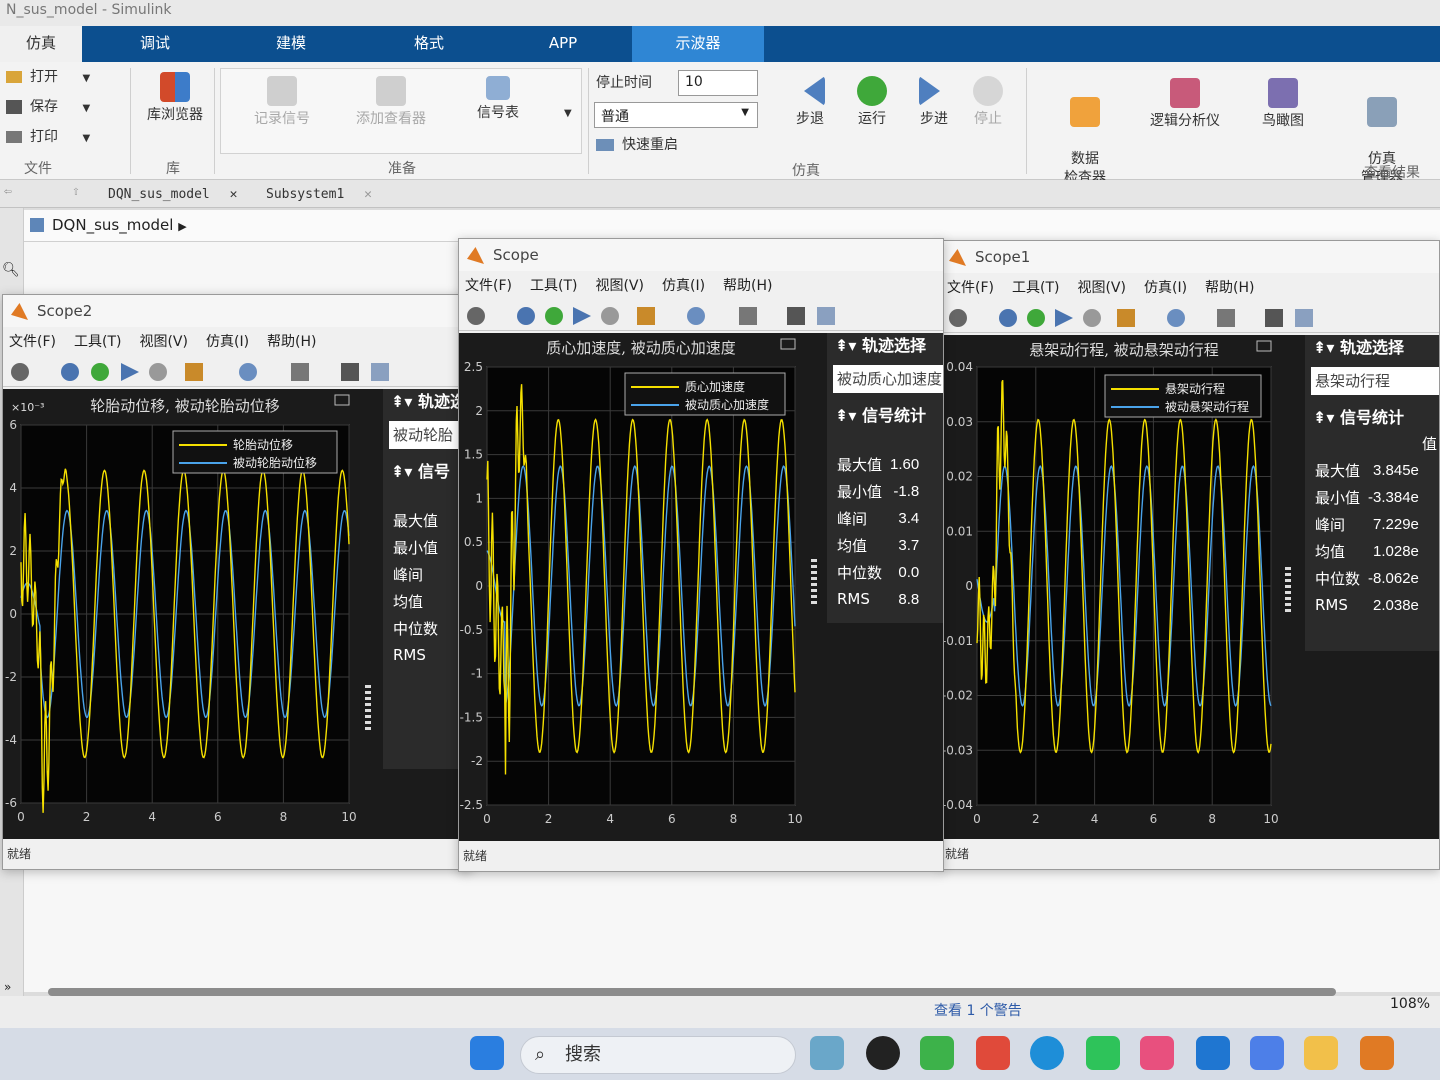 The height and width of the screenshot is (1080, 1440). I want to click on wechat-icon, so click(1103, 1053).